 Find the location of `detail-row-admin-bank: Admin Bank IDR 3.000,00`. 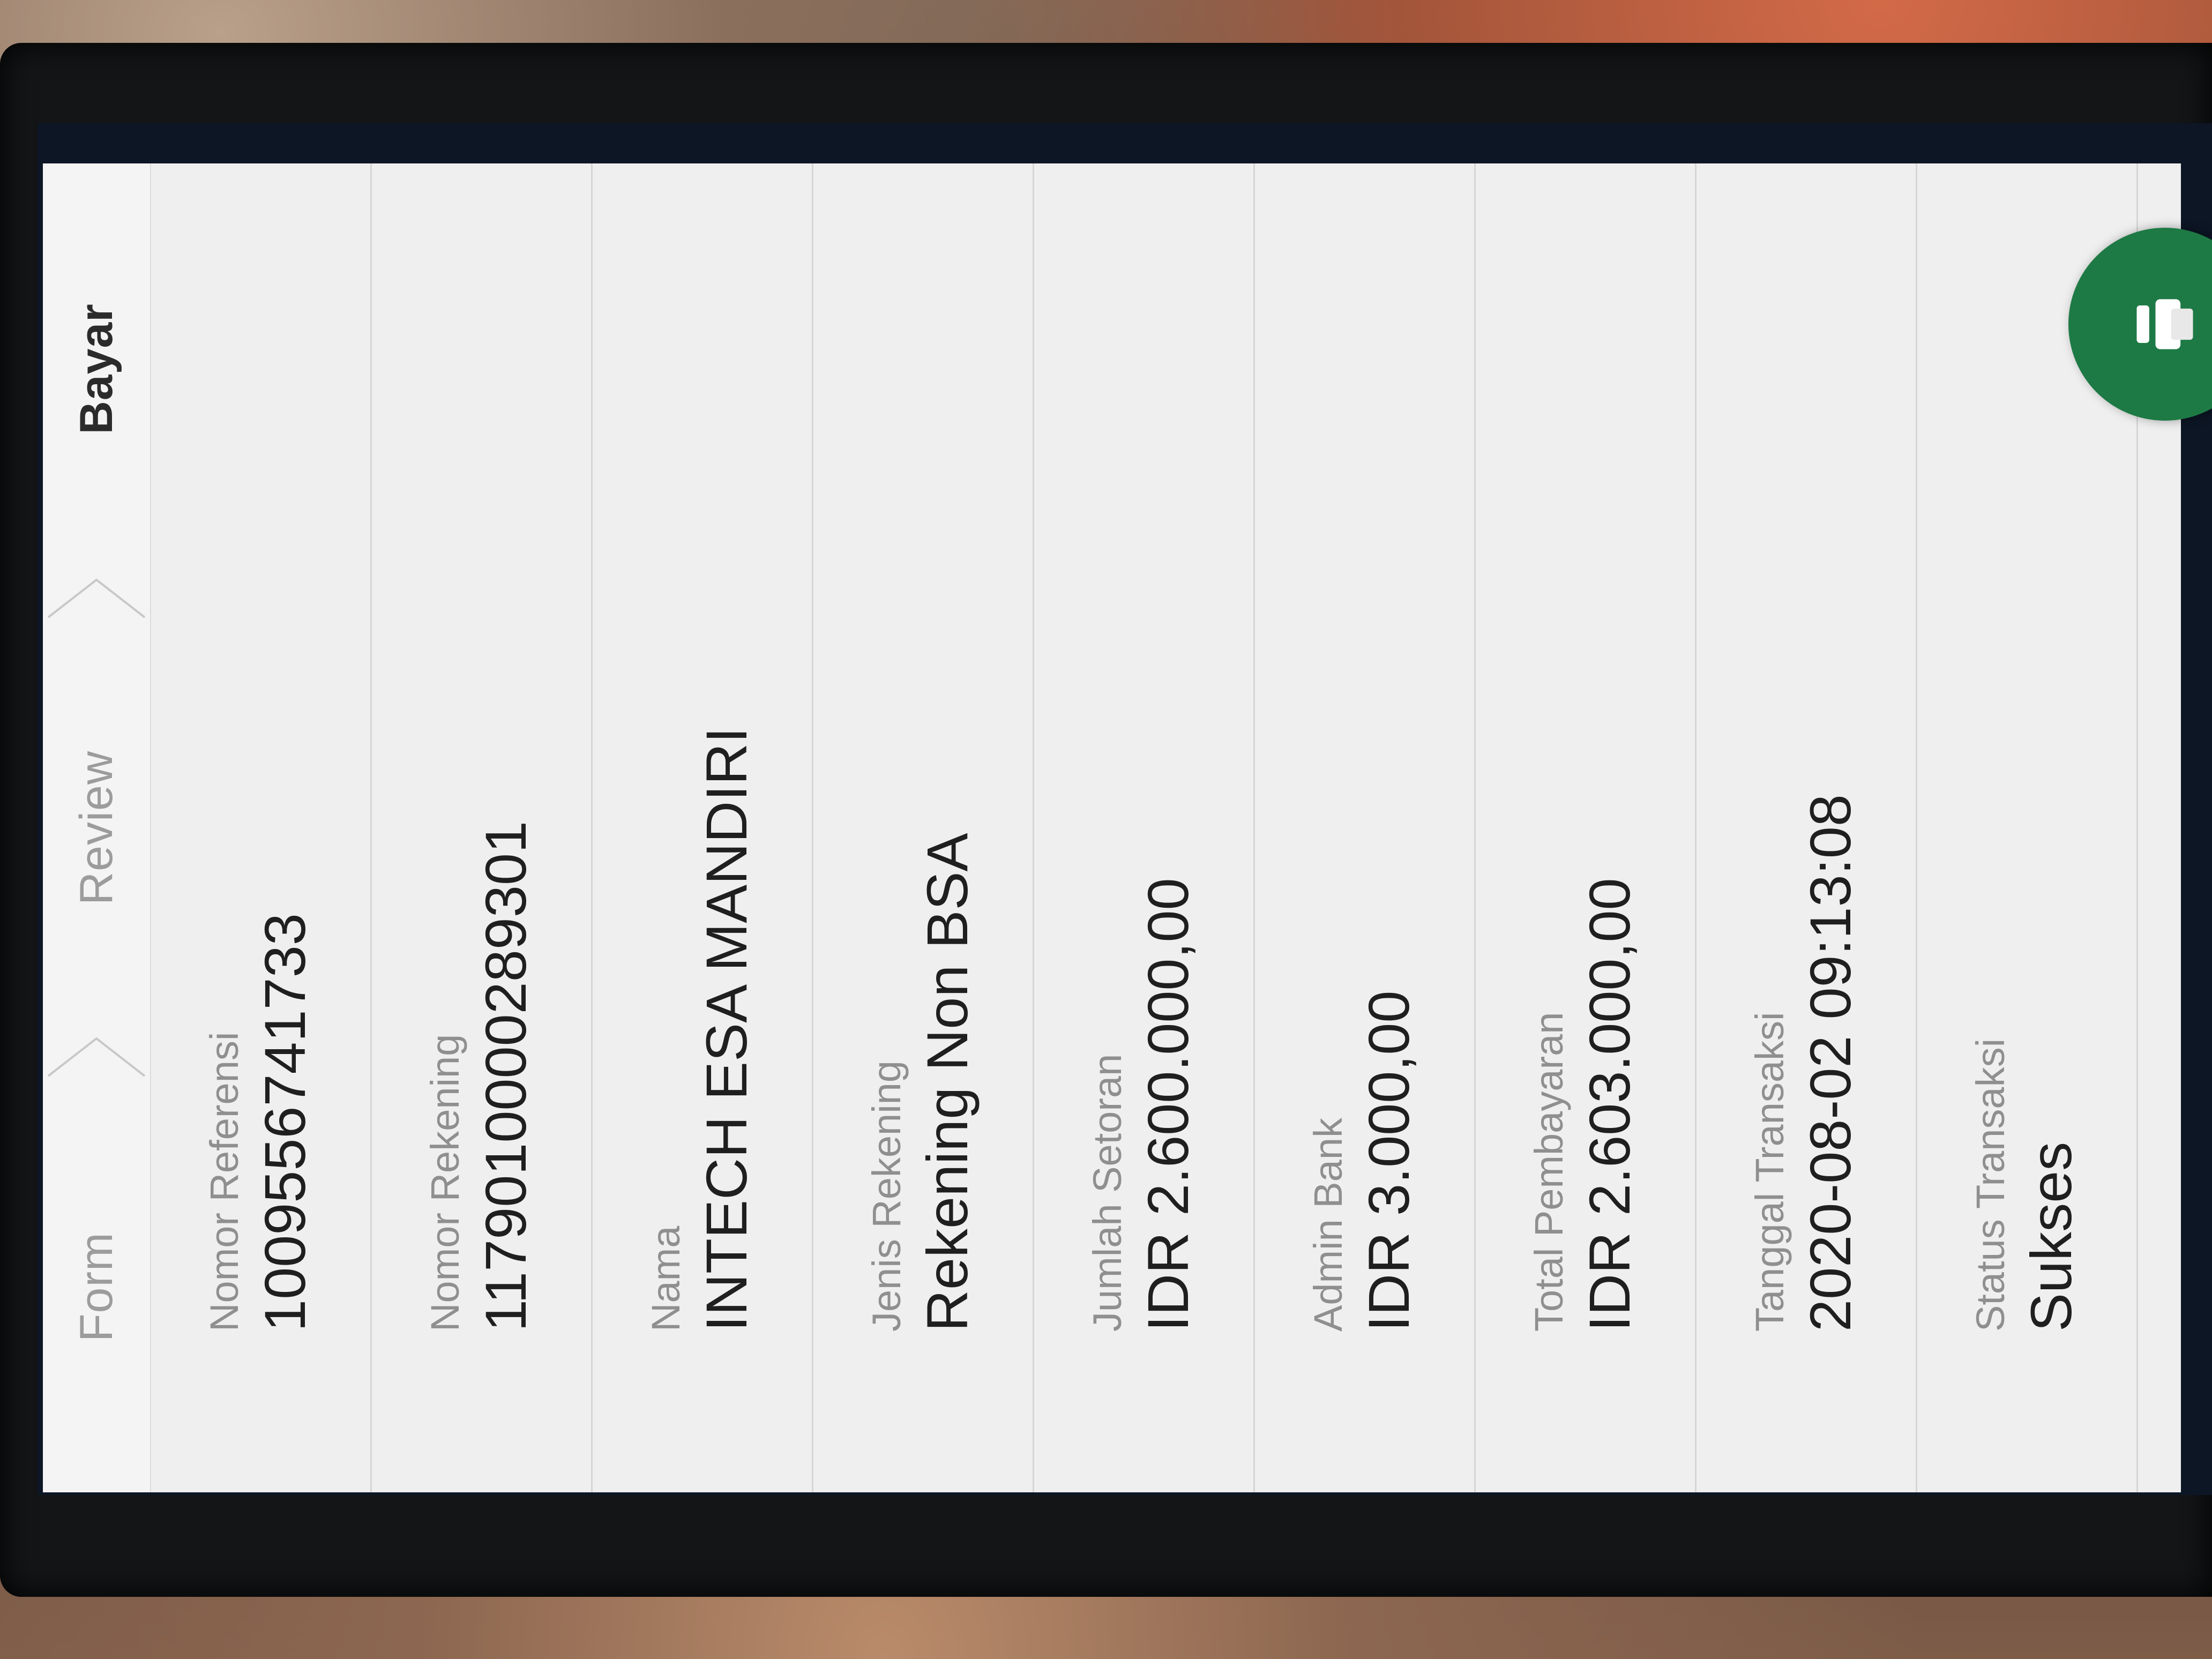

detail-row-admin-bank: Admin Bank IDR 3.000,00 is located at coordinates (1365, 827).